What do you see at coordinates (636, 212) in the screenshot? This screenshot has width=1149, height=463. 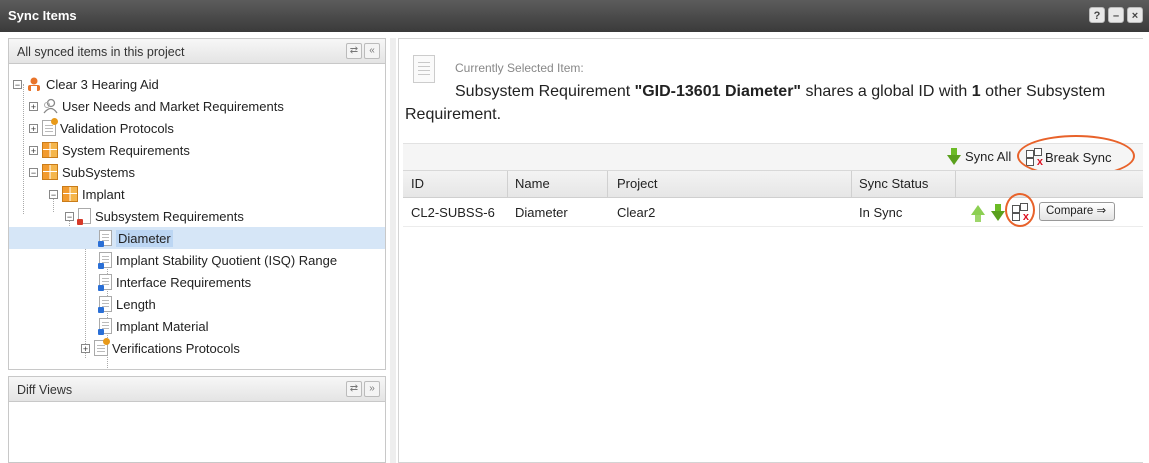 I see `cell-project: Clear2` at bounding box center [636, 212].